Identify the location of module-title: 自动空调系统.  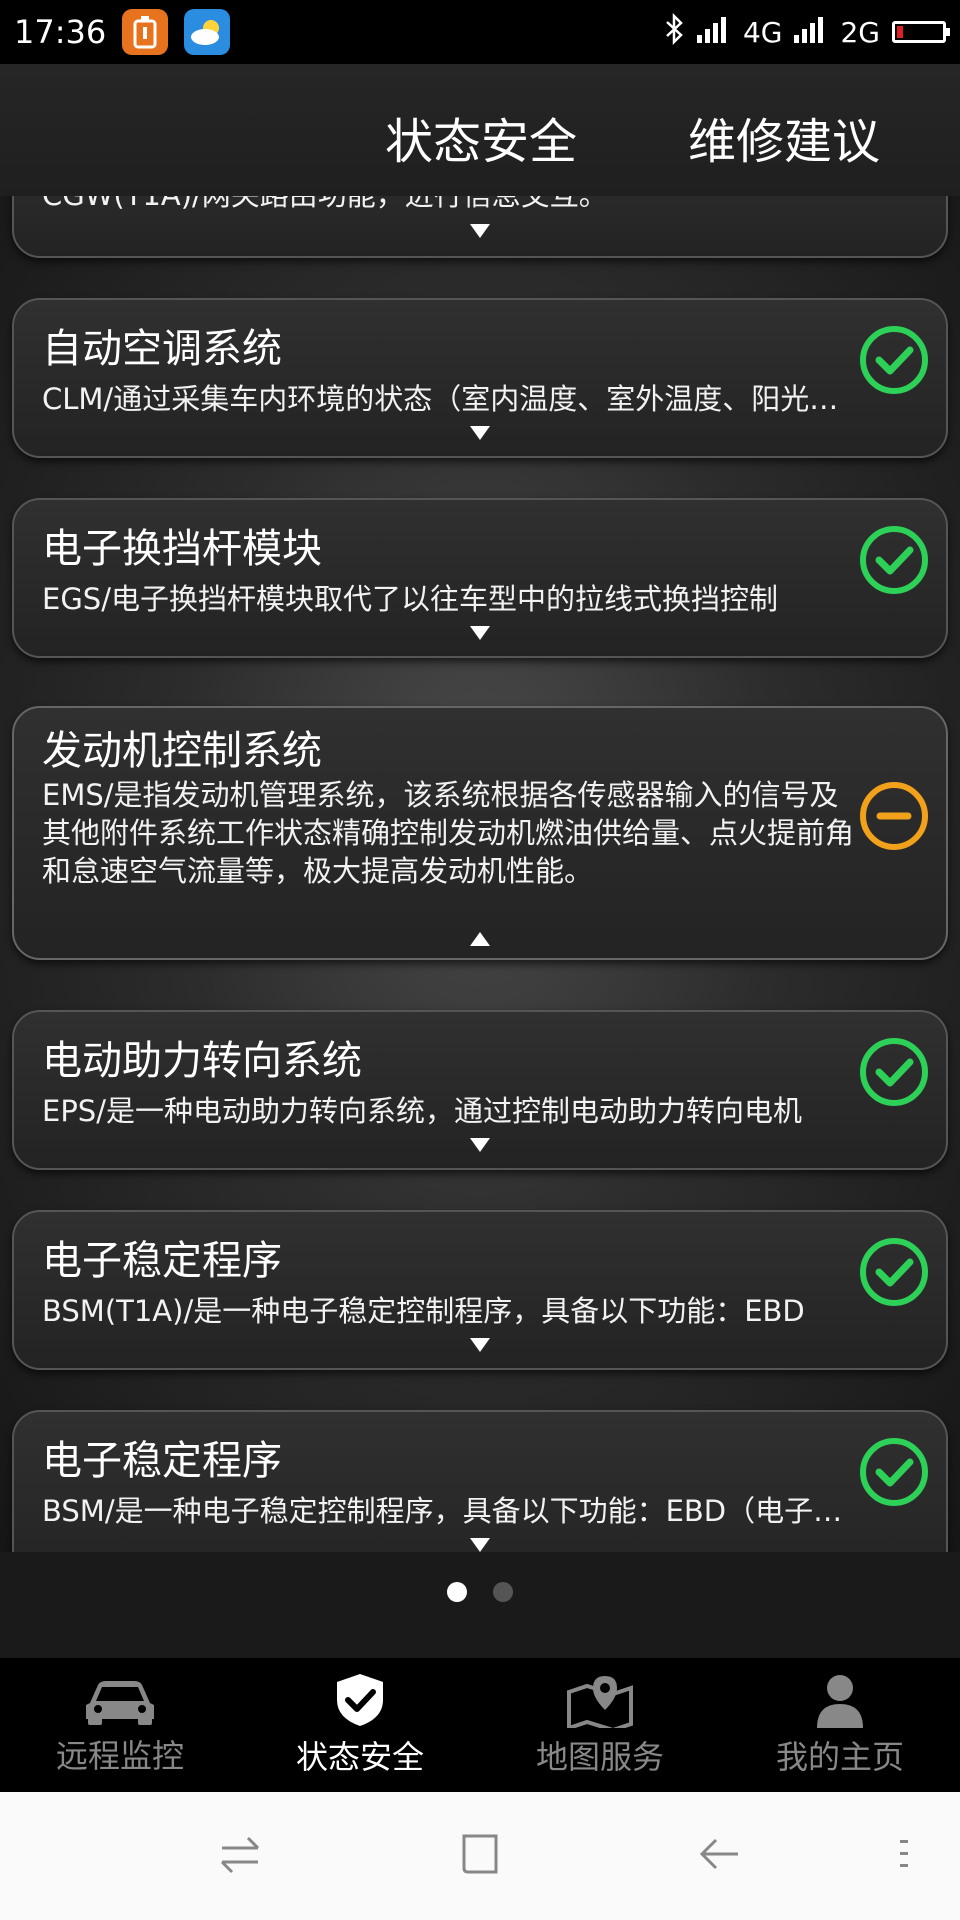
(162, 349).